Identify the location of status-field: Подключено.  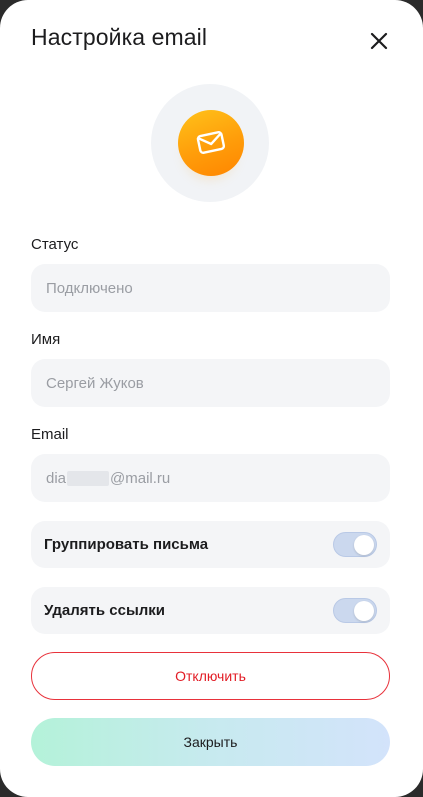
(210, 288).